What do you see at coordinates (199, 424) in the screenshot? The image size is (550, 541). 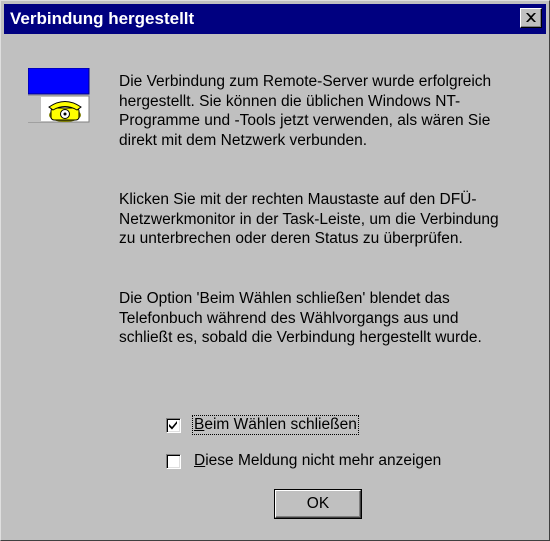 I see `close-on-dial-mnemonic: B` at bounding box center [199, 424].